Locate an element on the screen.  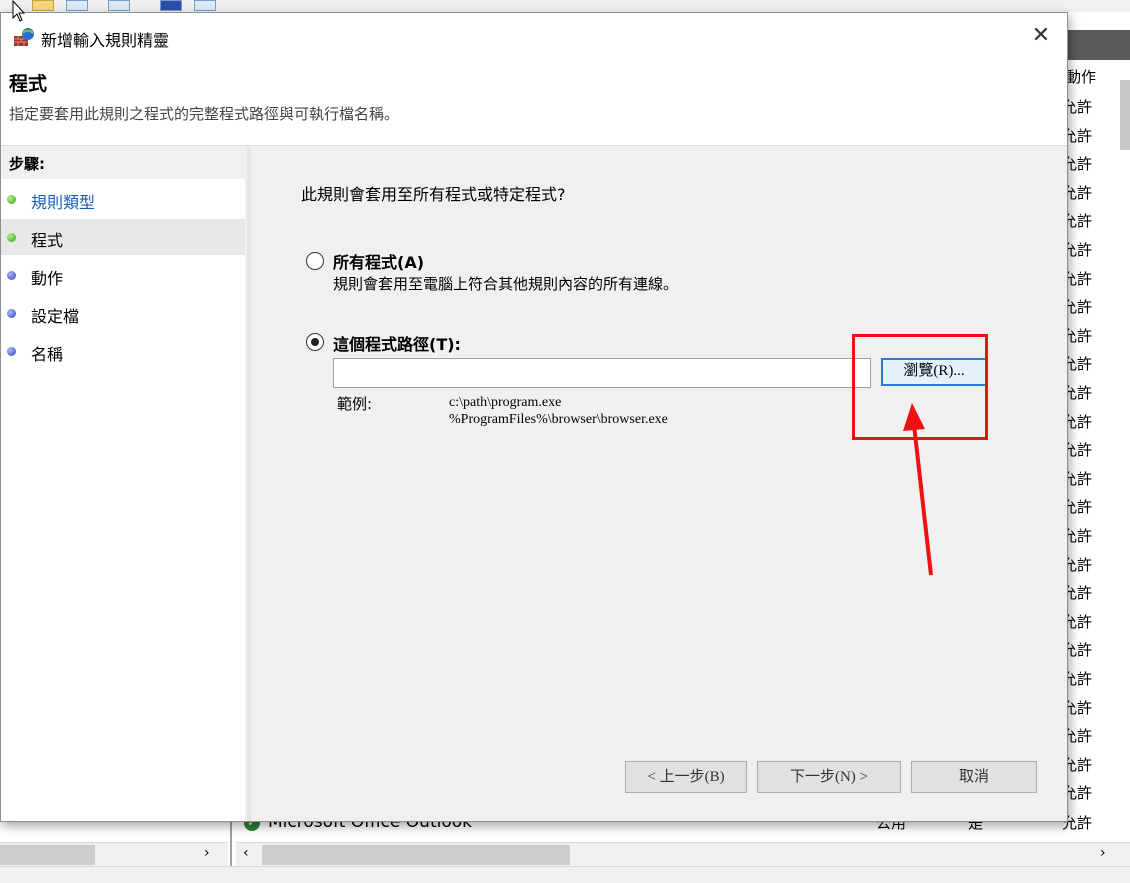
left-scrollbar-thumb is located at coordinates (47, 855).